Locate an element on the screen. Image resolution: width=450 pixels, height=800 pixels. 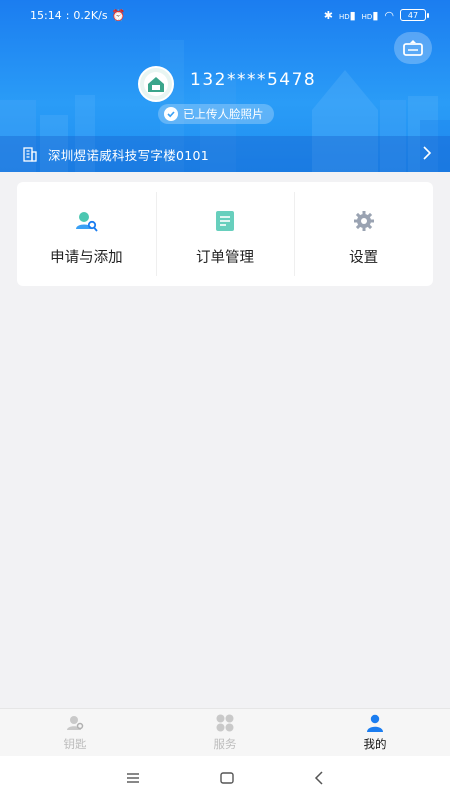
card-icon is located at coordinates (413, 48).